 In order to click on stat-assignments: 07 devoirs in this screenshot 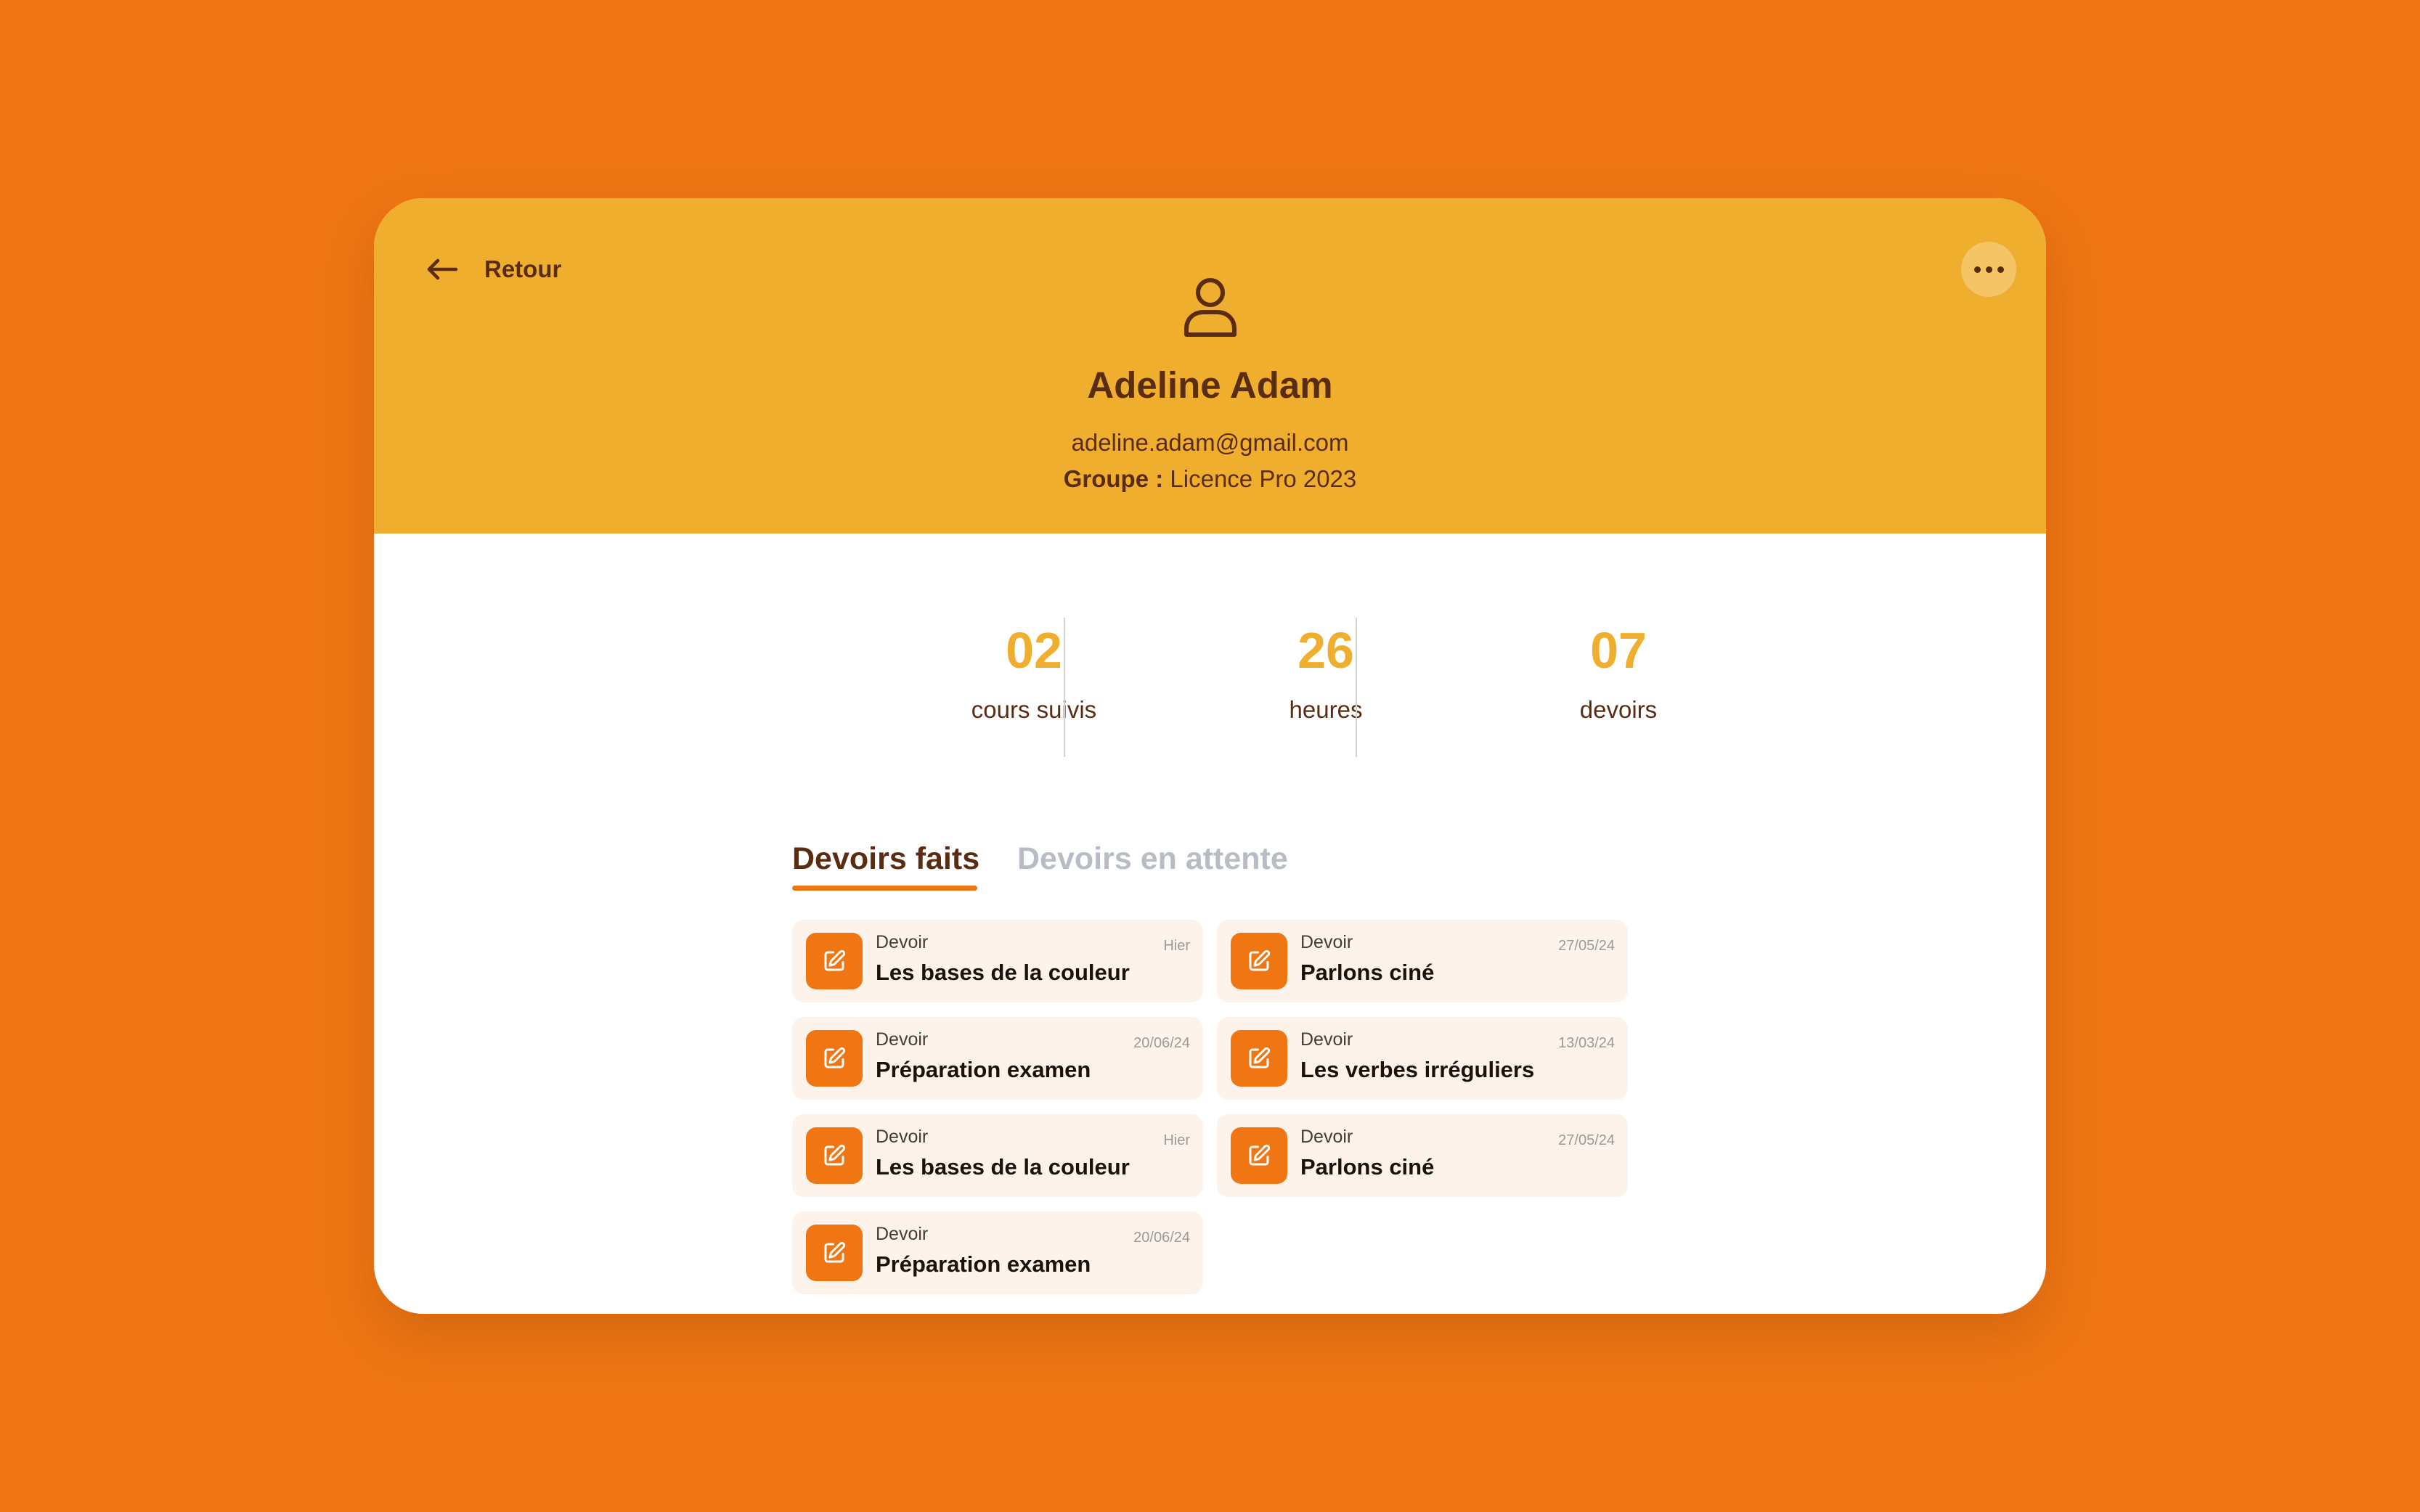, I will do `click(1618, 674)`.